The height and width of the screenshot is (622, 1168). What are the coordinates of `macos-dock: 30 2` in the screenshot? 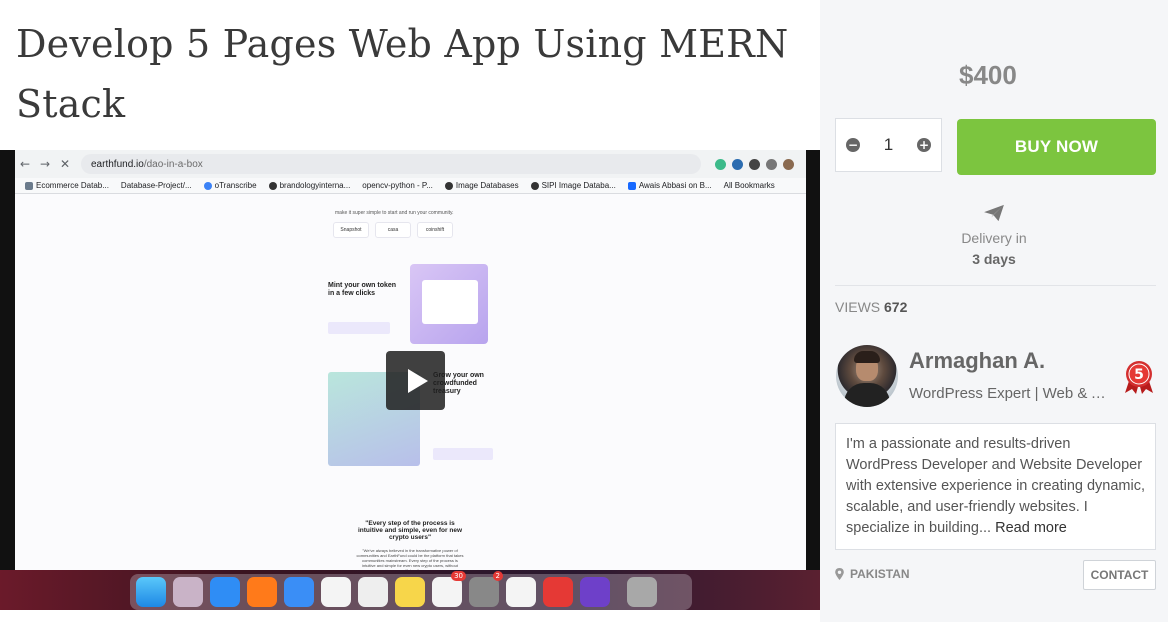 It's located at (410, 590).